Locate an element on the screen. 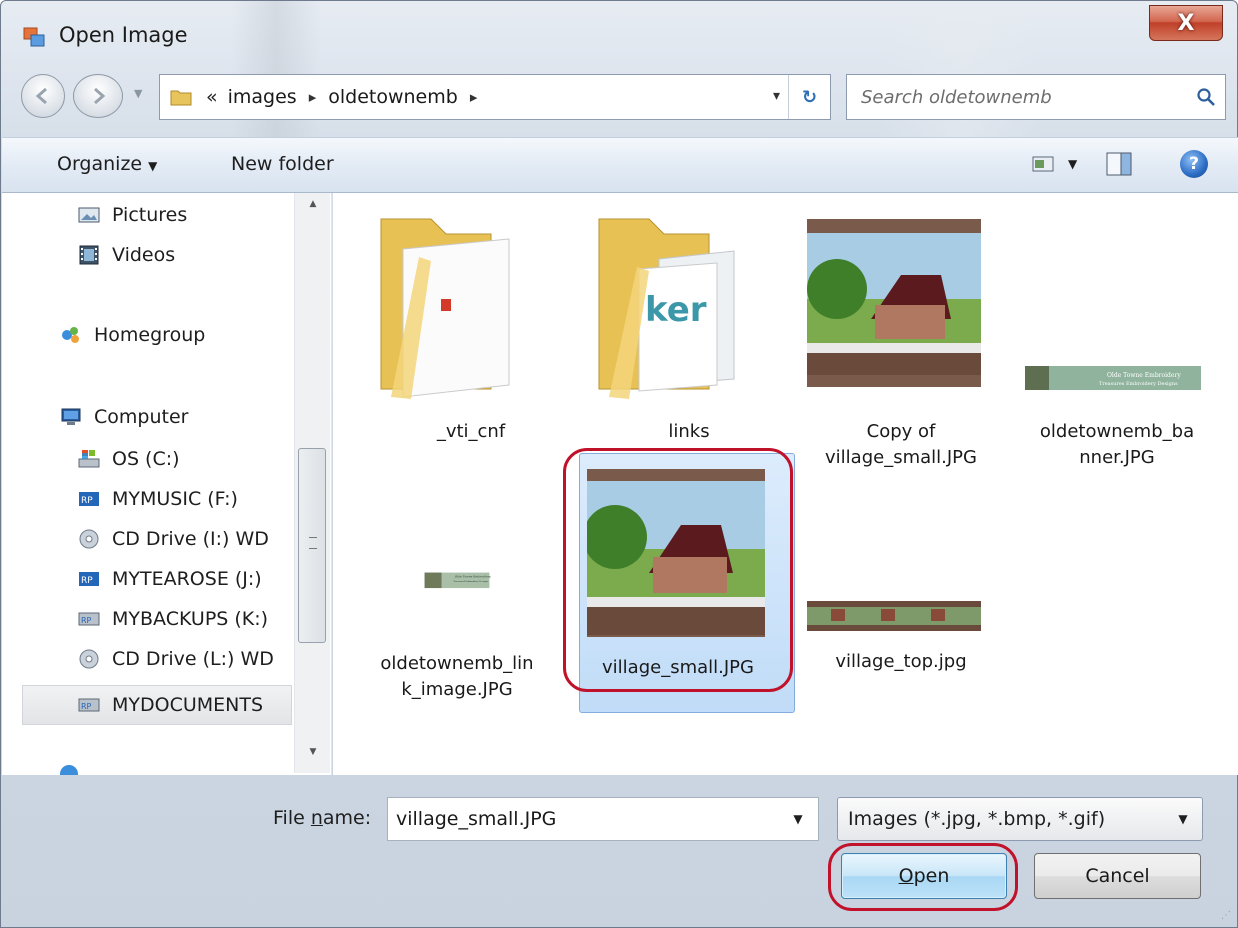 The image size is (1238, 928). refresh-icon: ↻ is located at coordinates (809, 97).